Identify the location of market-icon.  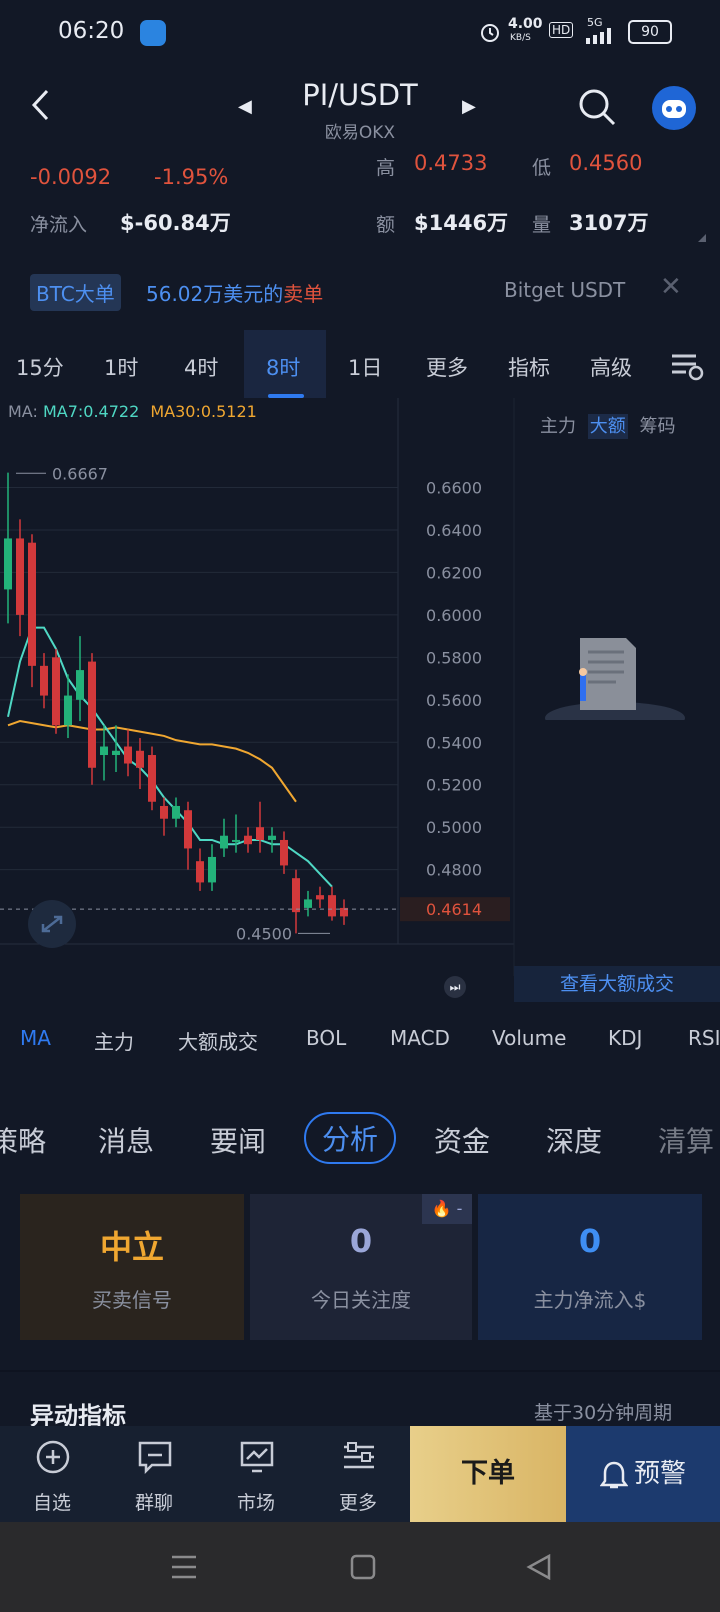
(257, 1457).